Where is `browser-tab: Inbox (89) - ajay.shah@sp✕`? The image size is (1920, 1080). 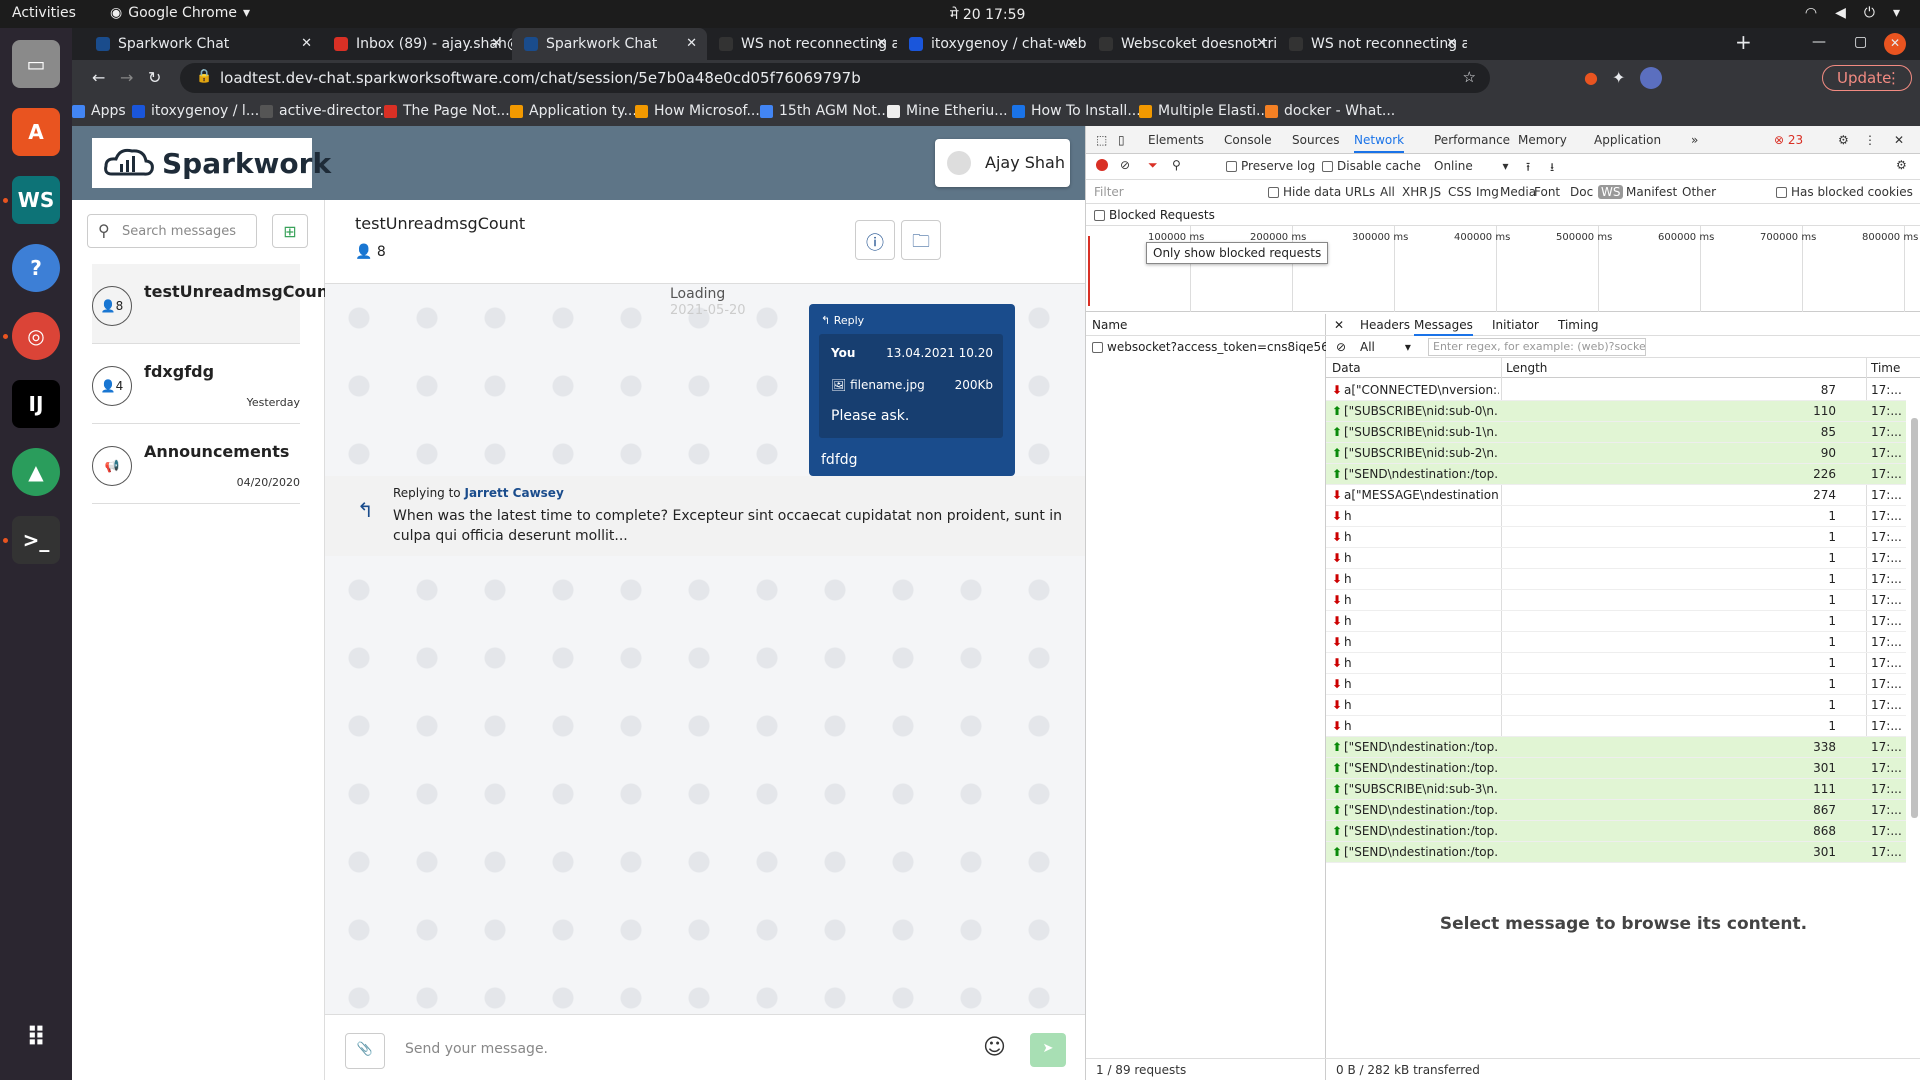
browser-tab: Inbox (89) - ajay.shah@sp✕ is located at coordinates (417, 44).